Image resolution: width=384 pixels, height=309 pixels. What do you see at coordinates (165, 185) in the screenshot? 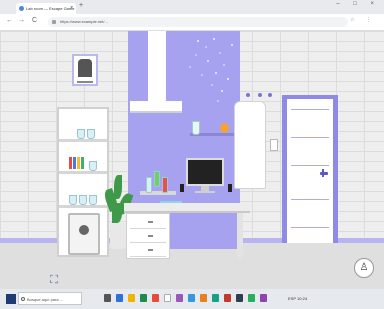
I see `test-tube-red` at bounding box center [165, 185].